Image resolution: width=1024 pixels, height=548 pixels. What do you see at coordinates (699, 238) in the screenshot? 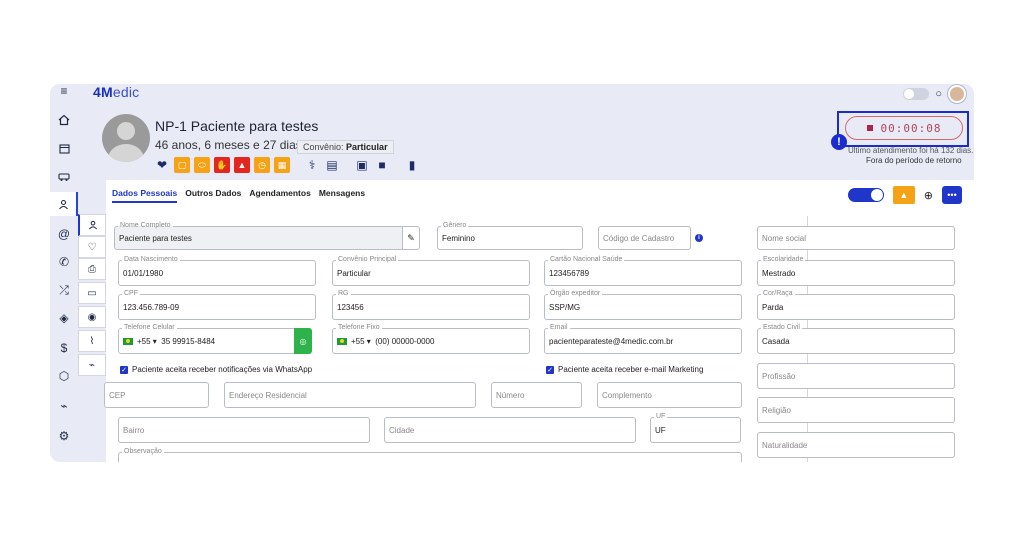
I see `info-icon: i` at bounding box center [699, 238].